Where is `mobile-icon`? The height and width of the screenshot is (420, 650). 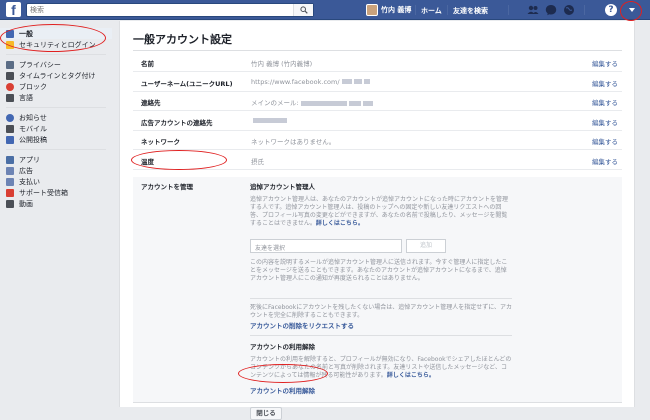 mobile-icon is located at coordinates (10, 128).